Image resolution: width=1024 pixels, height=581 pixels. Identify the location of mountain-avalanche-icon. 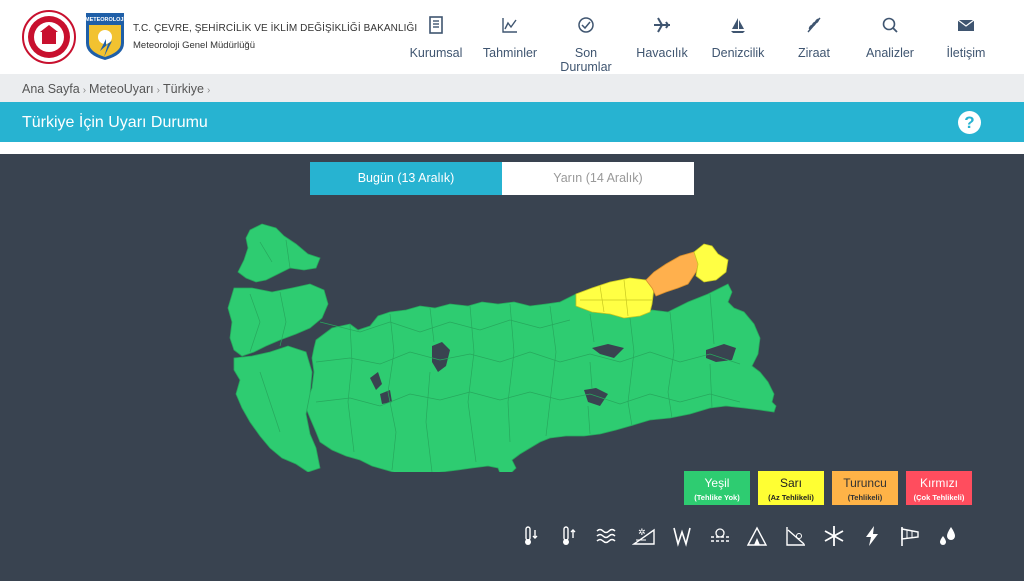
(758, 536).